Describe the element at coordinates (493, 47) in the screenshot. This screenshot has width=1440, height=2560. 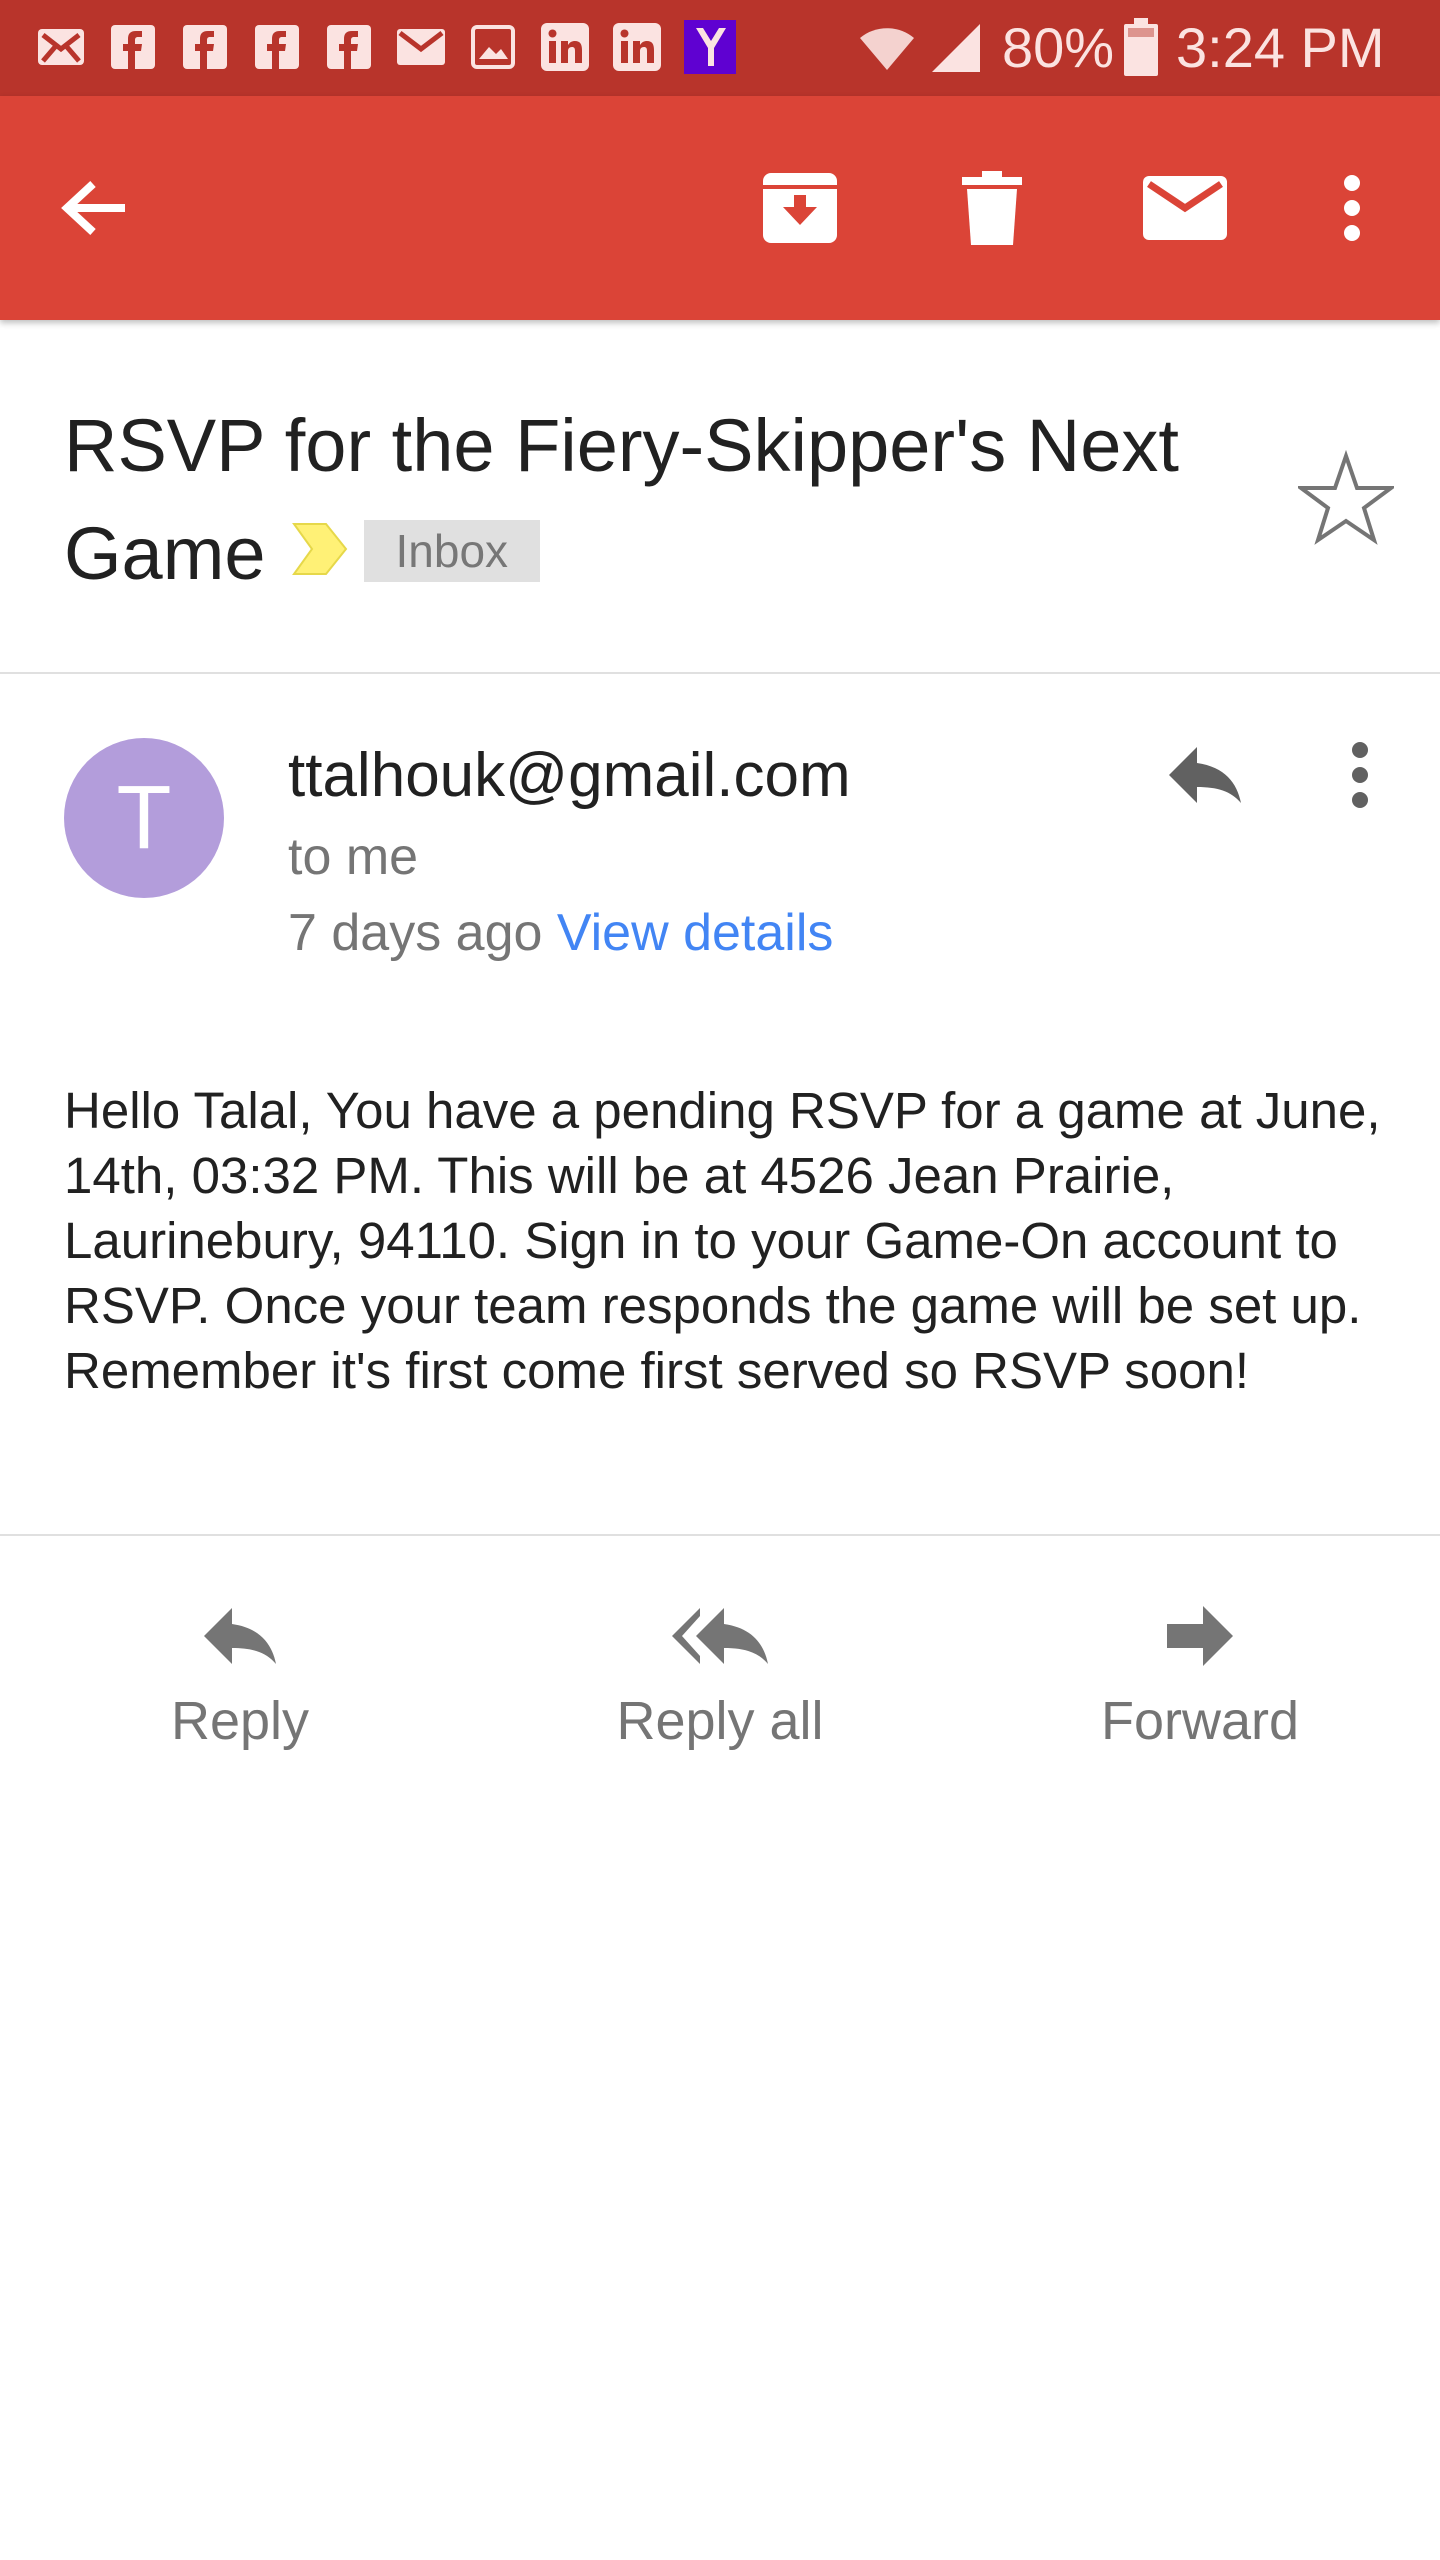
I see `photo-icon` at that location.